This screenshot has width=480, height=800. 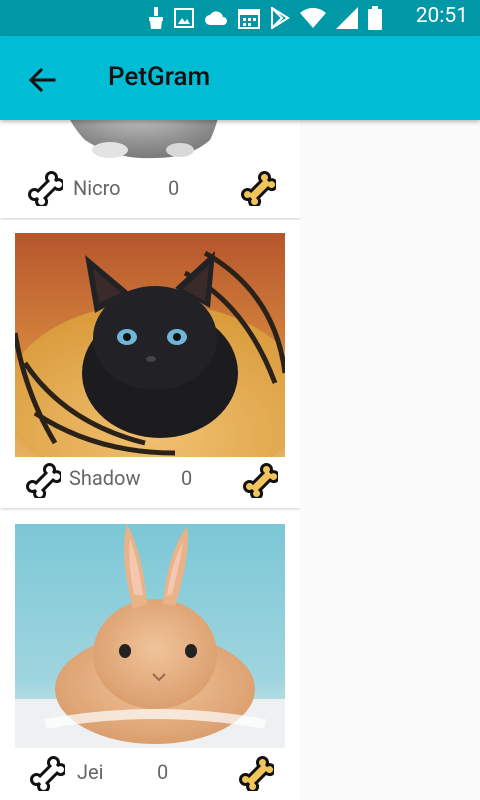 I want to click on pet-name: Nicro, so click(x=97, y=188).